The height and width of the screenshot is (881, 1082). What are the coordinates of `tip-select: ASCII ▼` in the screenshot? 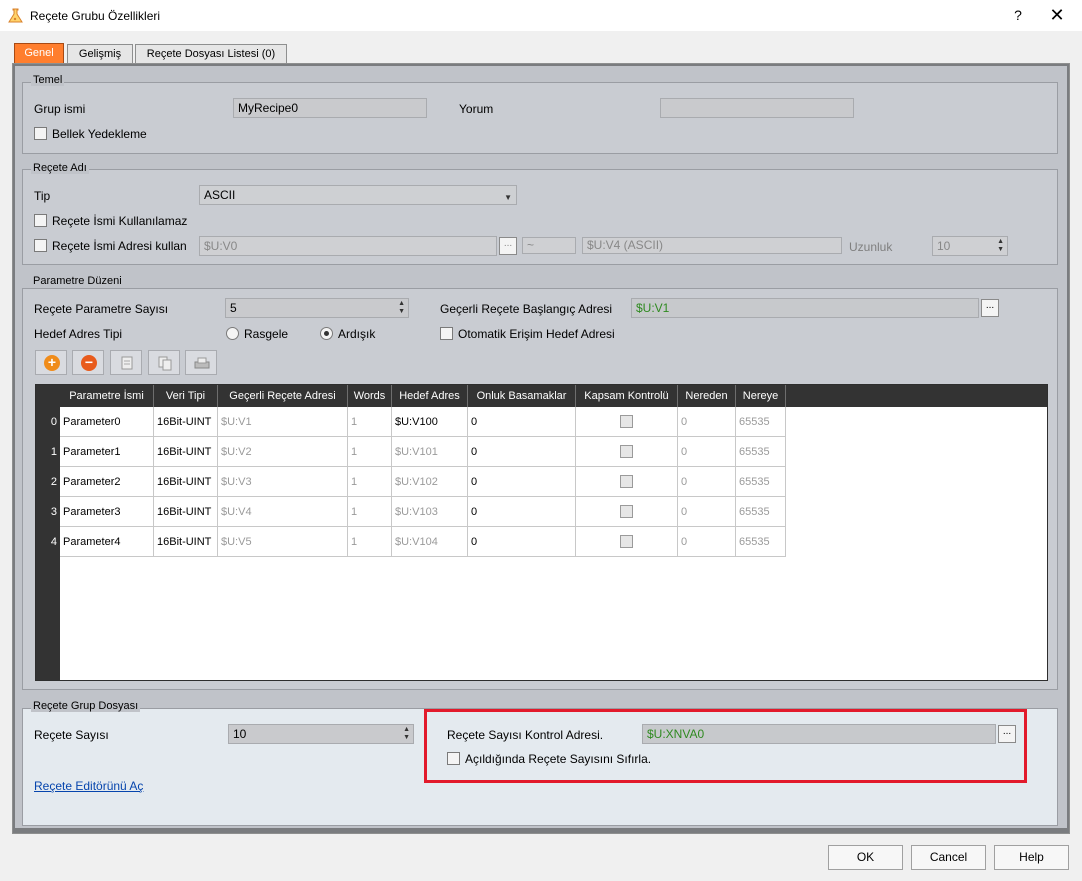 It's located at (358, 195).